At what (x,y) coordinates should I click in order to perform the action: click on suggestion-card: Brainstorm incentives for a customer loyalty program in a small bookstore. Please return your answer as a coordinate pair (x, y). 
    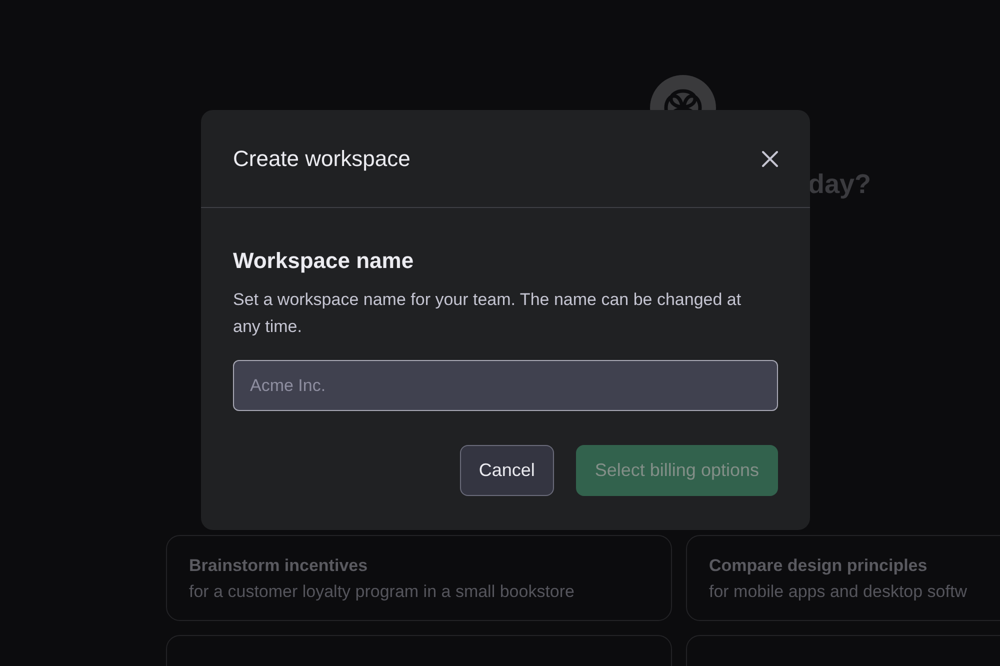
    Looking at the image, I should click on (419, 578).